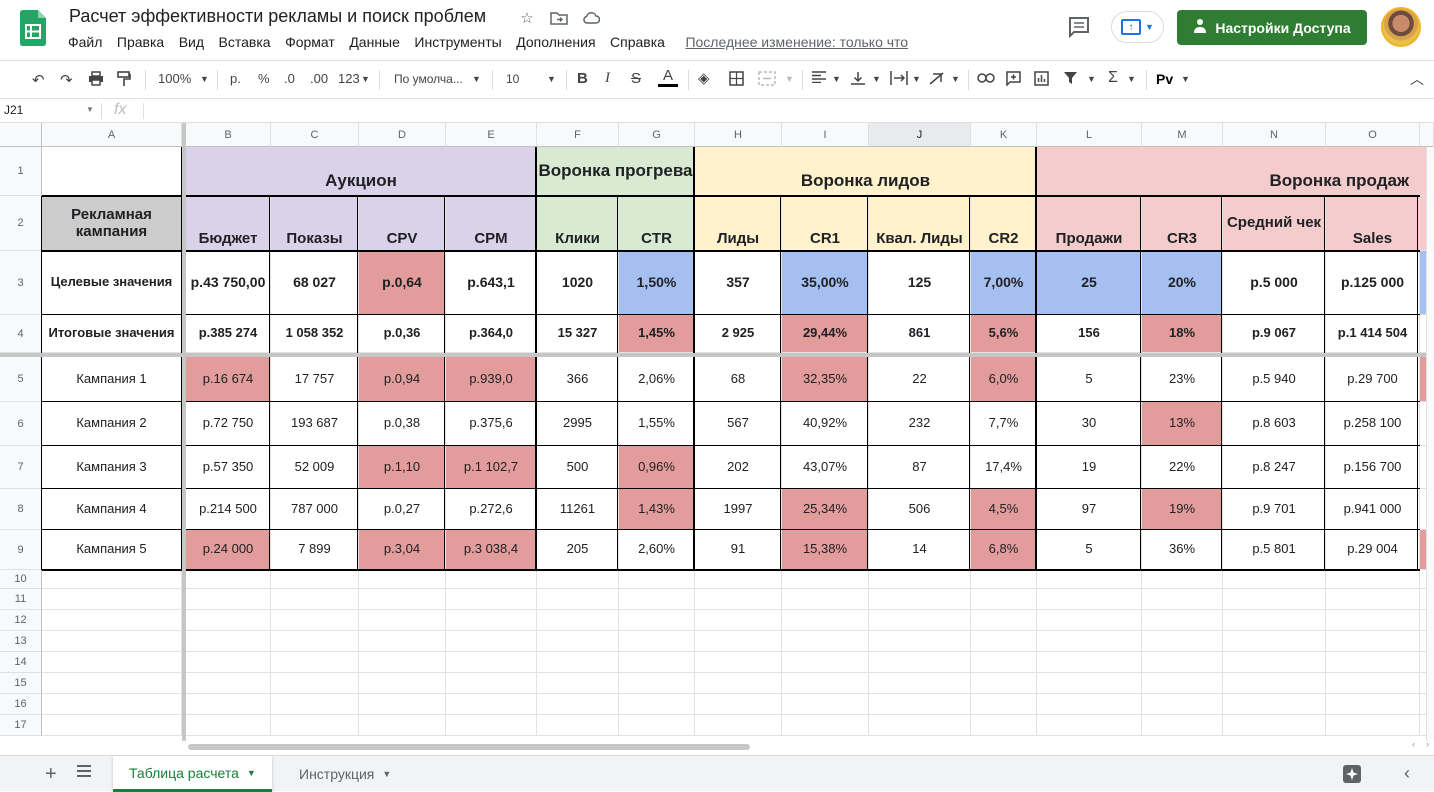 Image resolution: width=1434 pixels, height=792 pixels. Describe the element at coordinates (491, 467) in the screenshot. I see `cell-e7: р.1 102,7` at that location.